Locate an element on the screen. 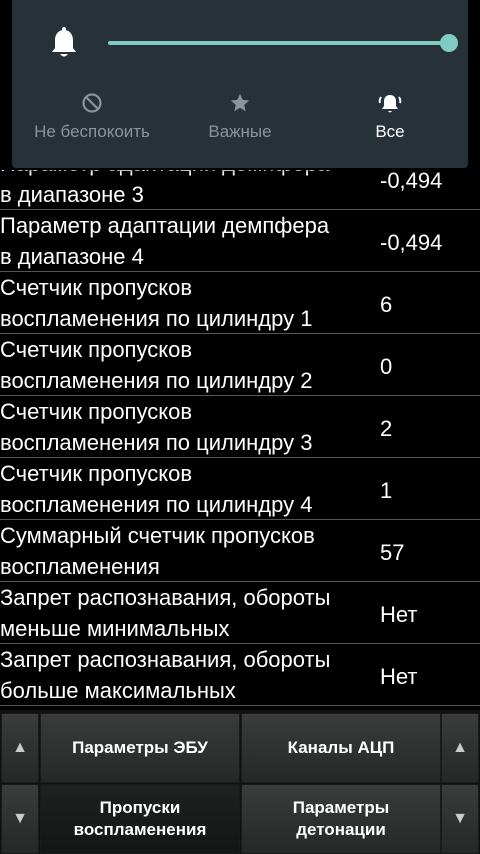  star-icon is located at coordinates (240, 103).